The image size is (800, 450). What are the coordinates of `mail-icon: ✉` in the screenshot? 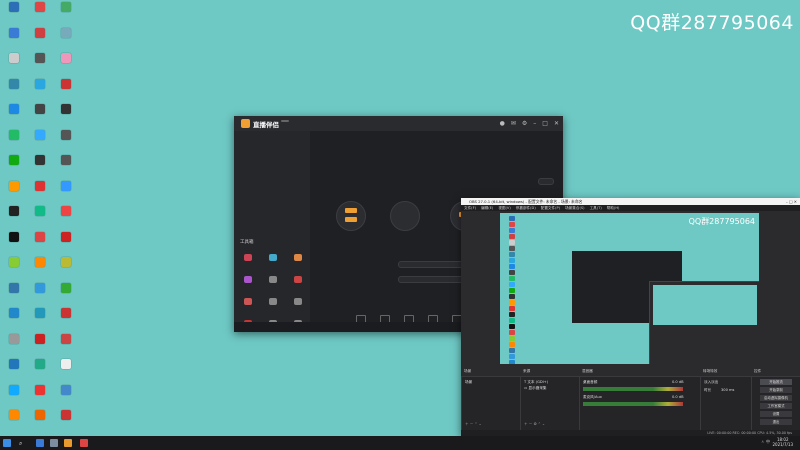 It's located at (513, 123).